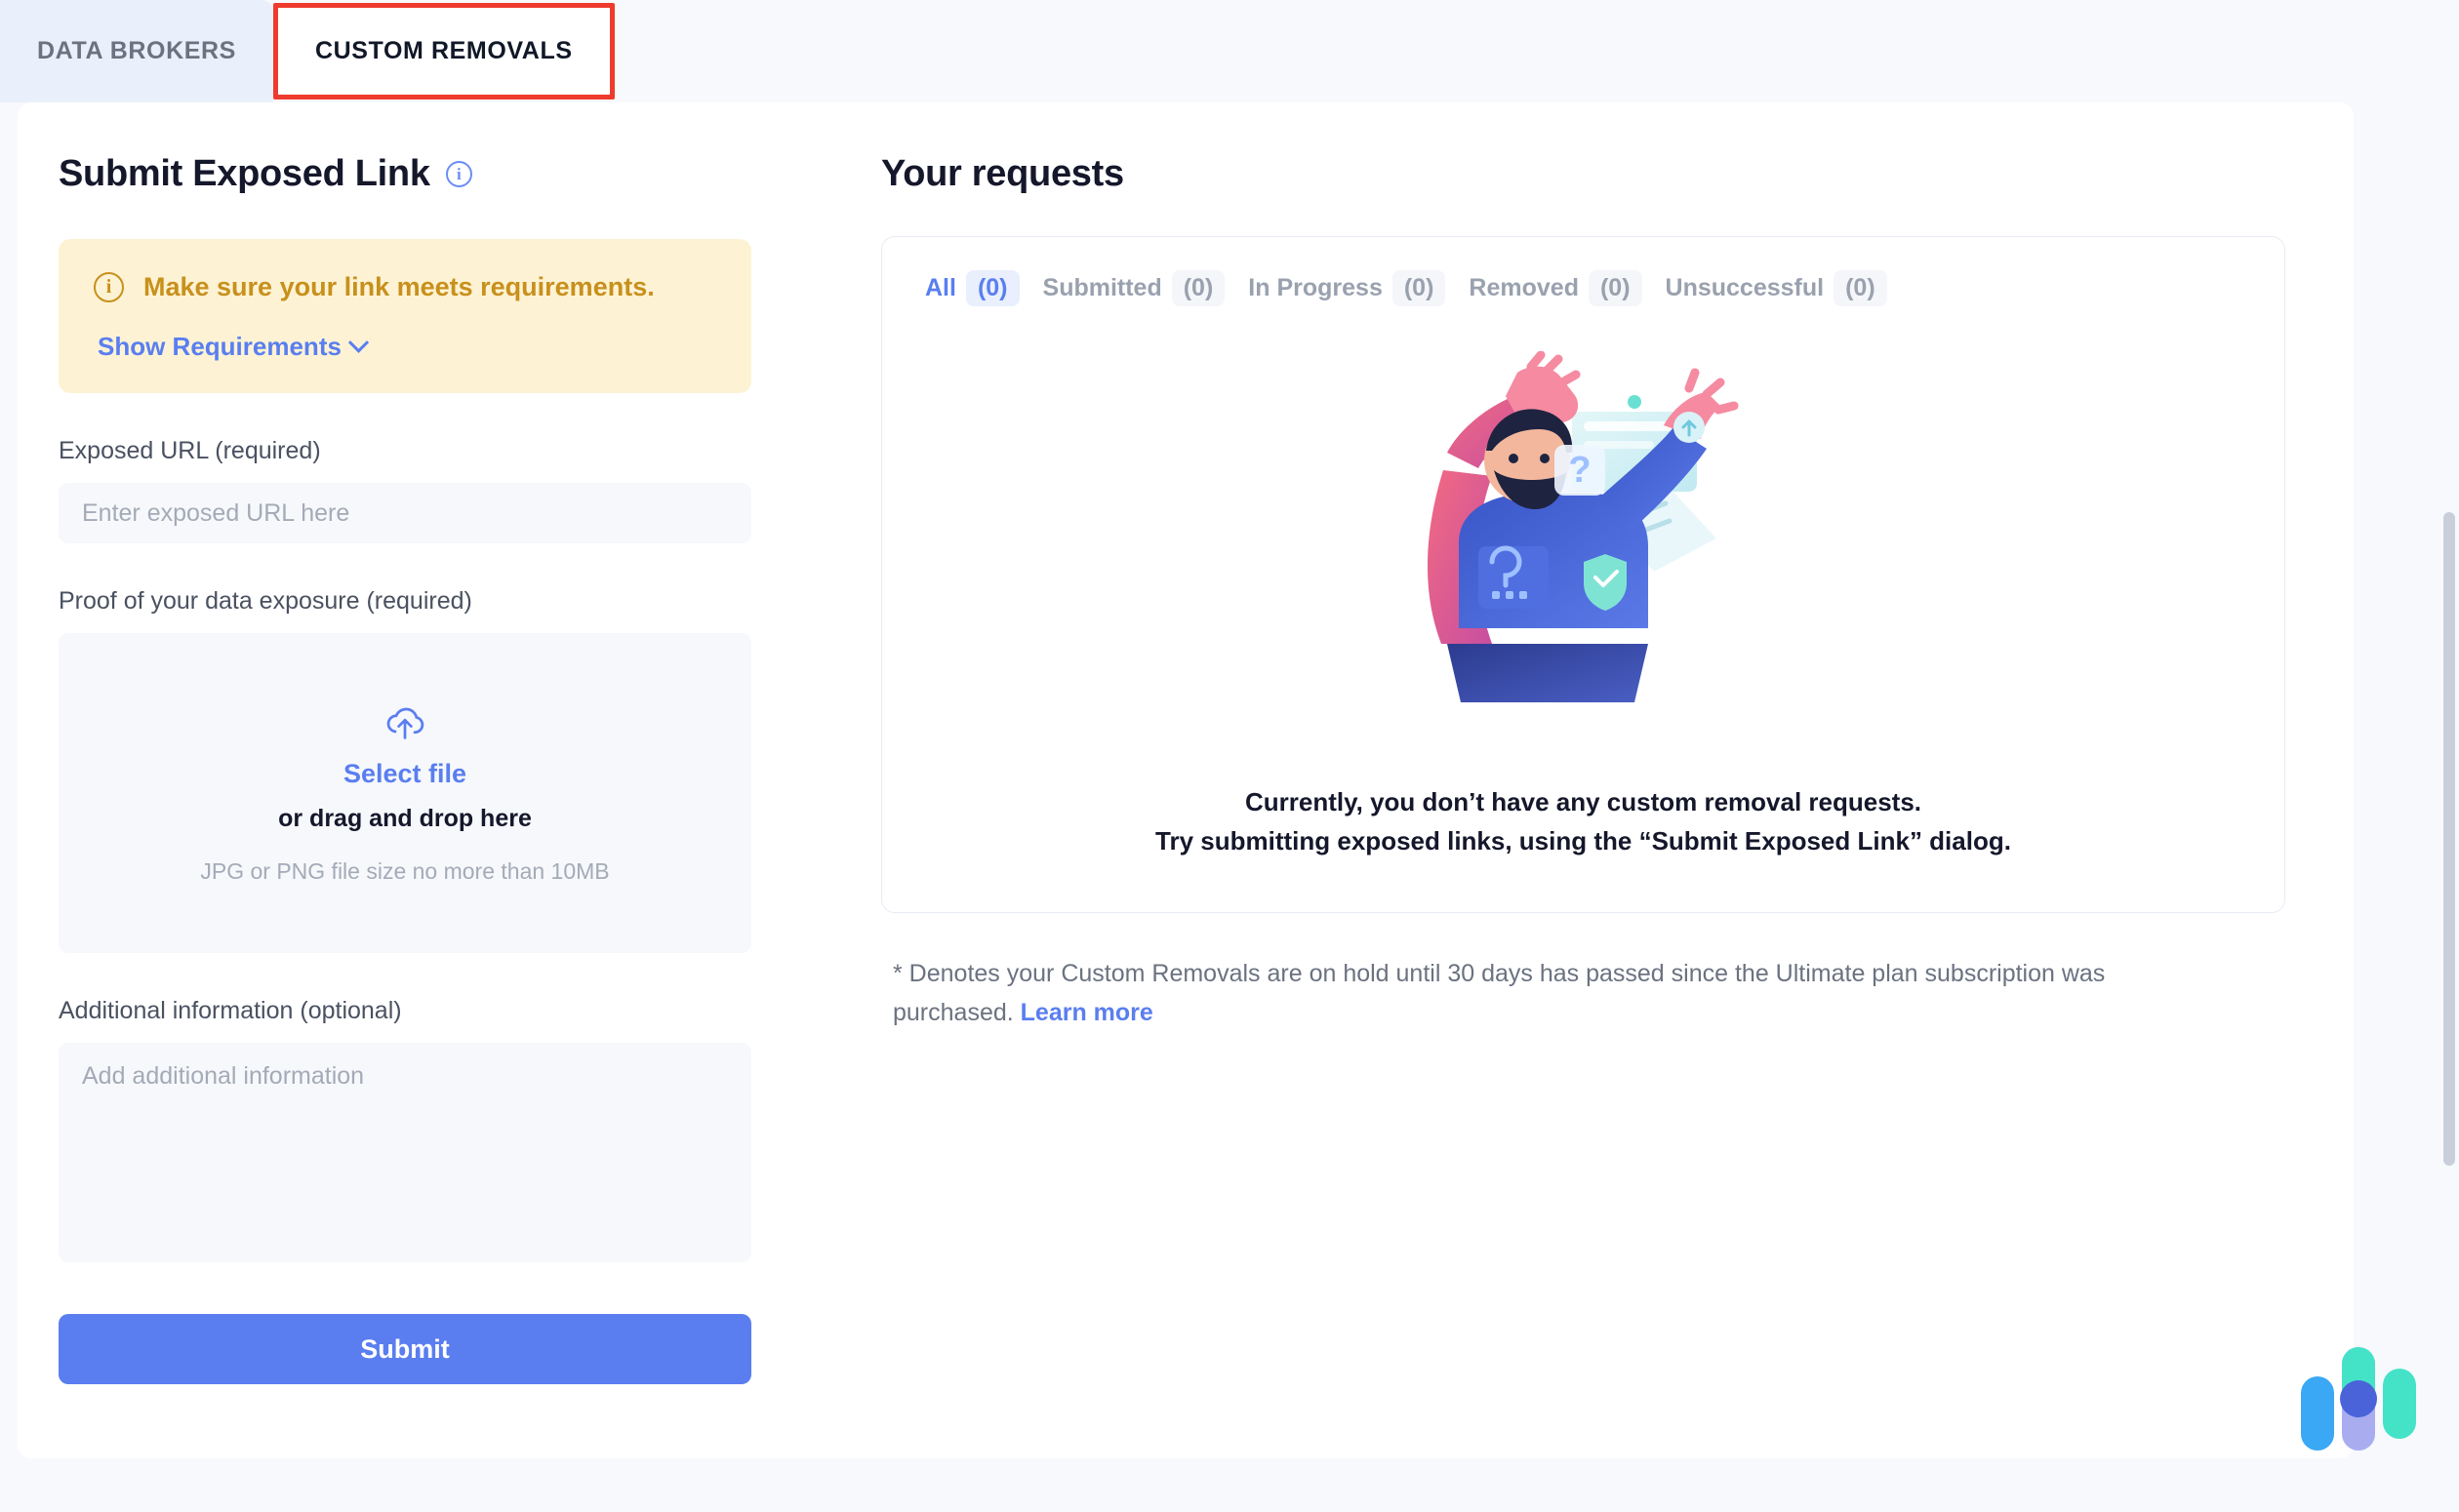  Describe the element at coordinates (1418, 288) in the screenshot. I see `filter-in-progress-count: (0)` at that location.